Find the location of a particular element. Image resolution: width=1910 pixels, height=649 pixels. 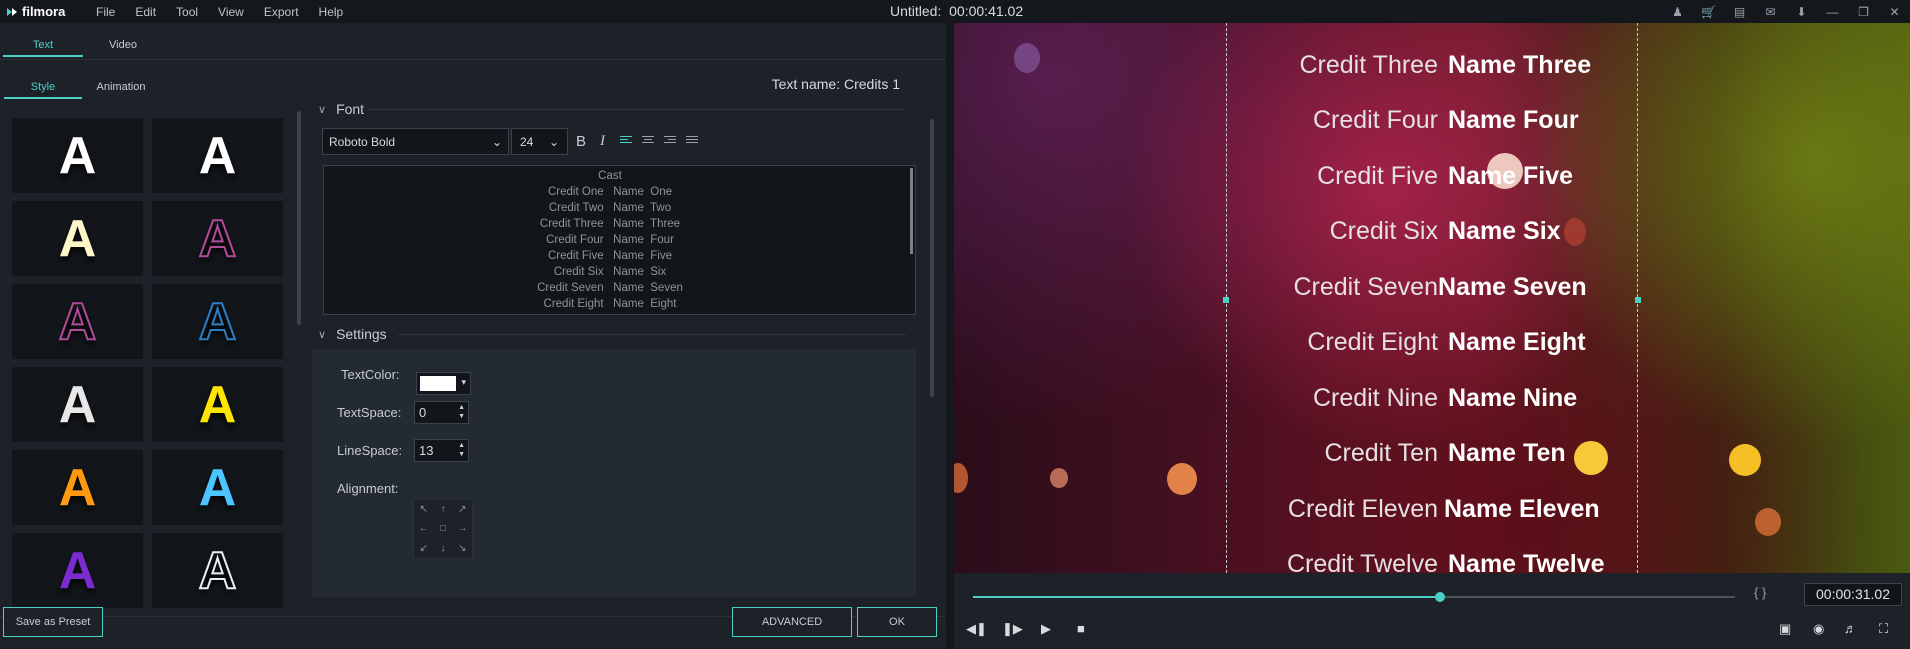

credit-role: Credit Six is located at coordinates (1383, 231).